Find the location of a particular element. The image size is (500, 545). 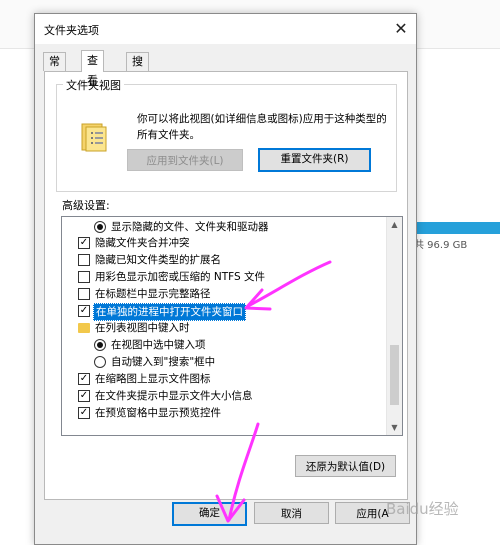

title-bar: 文件夹选项 ✕ is located at coordinates (225, 29).